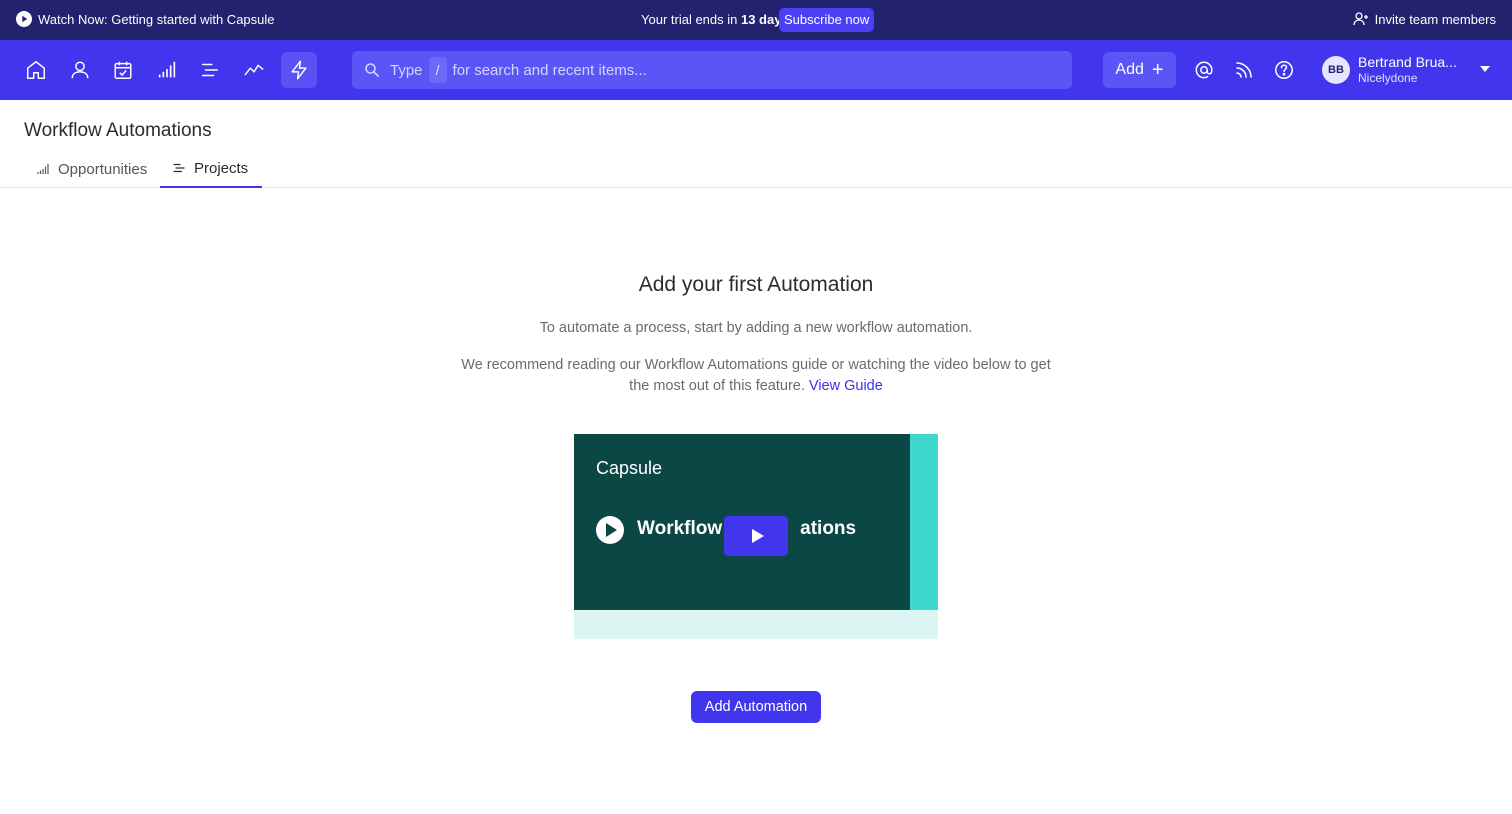 The width and height of the screenshot is (1512, 814). I want to click on tab-projects: Projects, so click(211, 169).